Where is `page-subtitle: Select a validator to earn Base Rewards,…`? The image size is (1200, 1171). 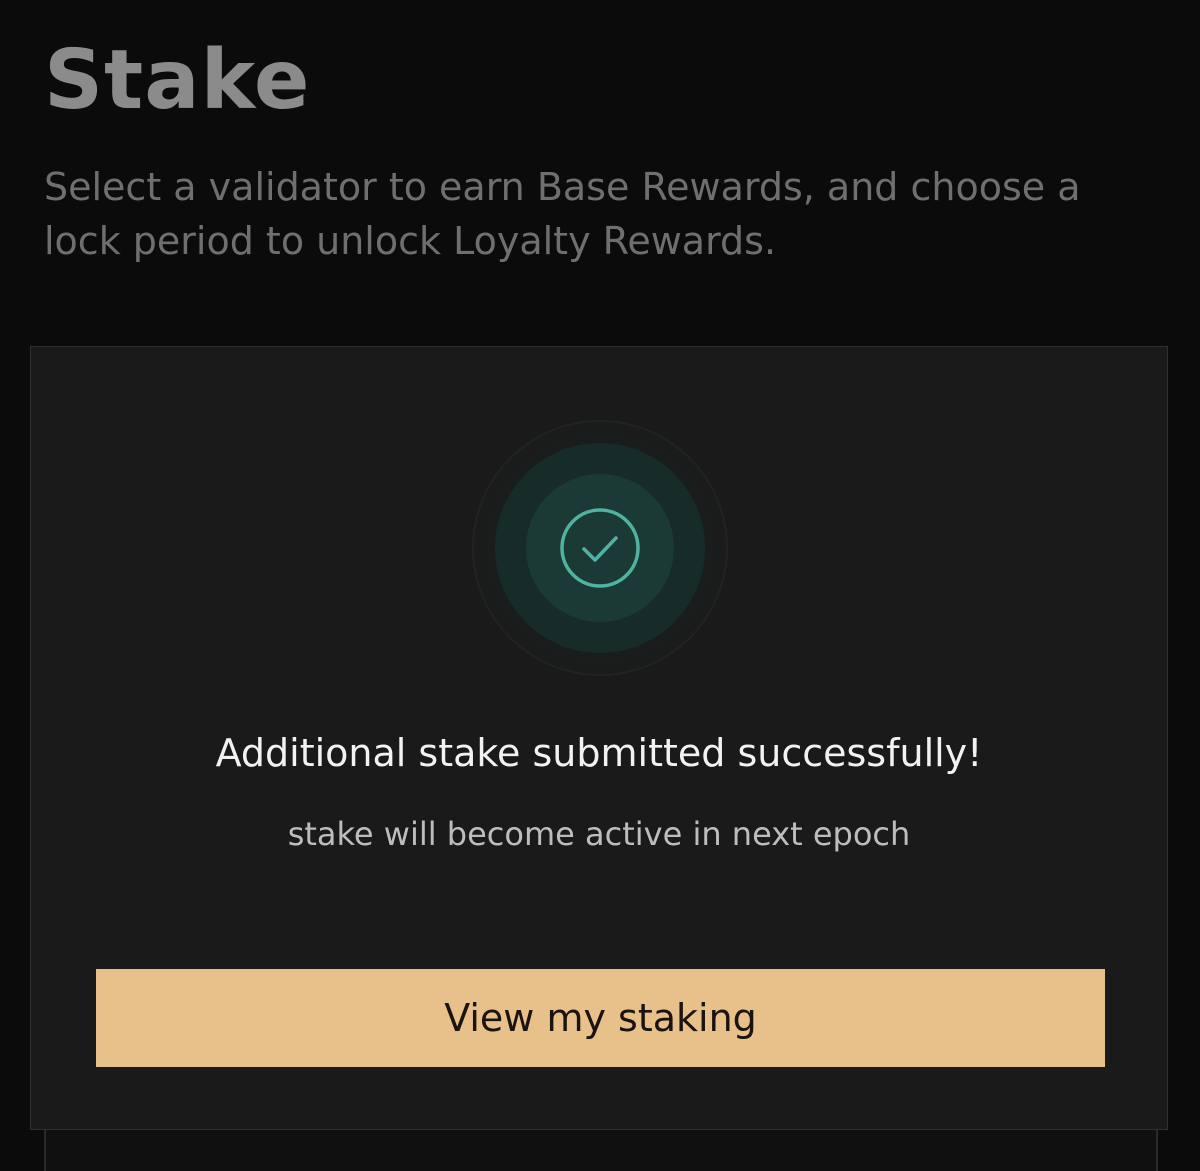 page-subtitle: Select a validator to earn Base Rewards,… is located at coordinates (562, 214).